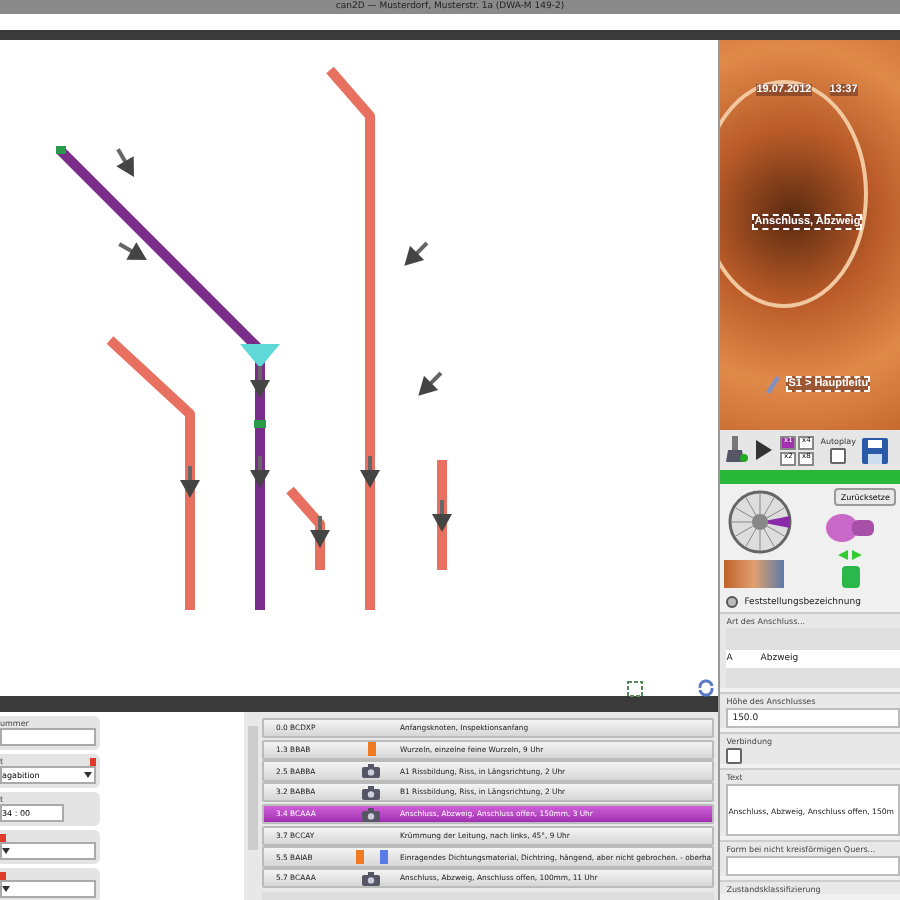  I want to click on clock-dial-drawing, so click(760, 522).